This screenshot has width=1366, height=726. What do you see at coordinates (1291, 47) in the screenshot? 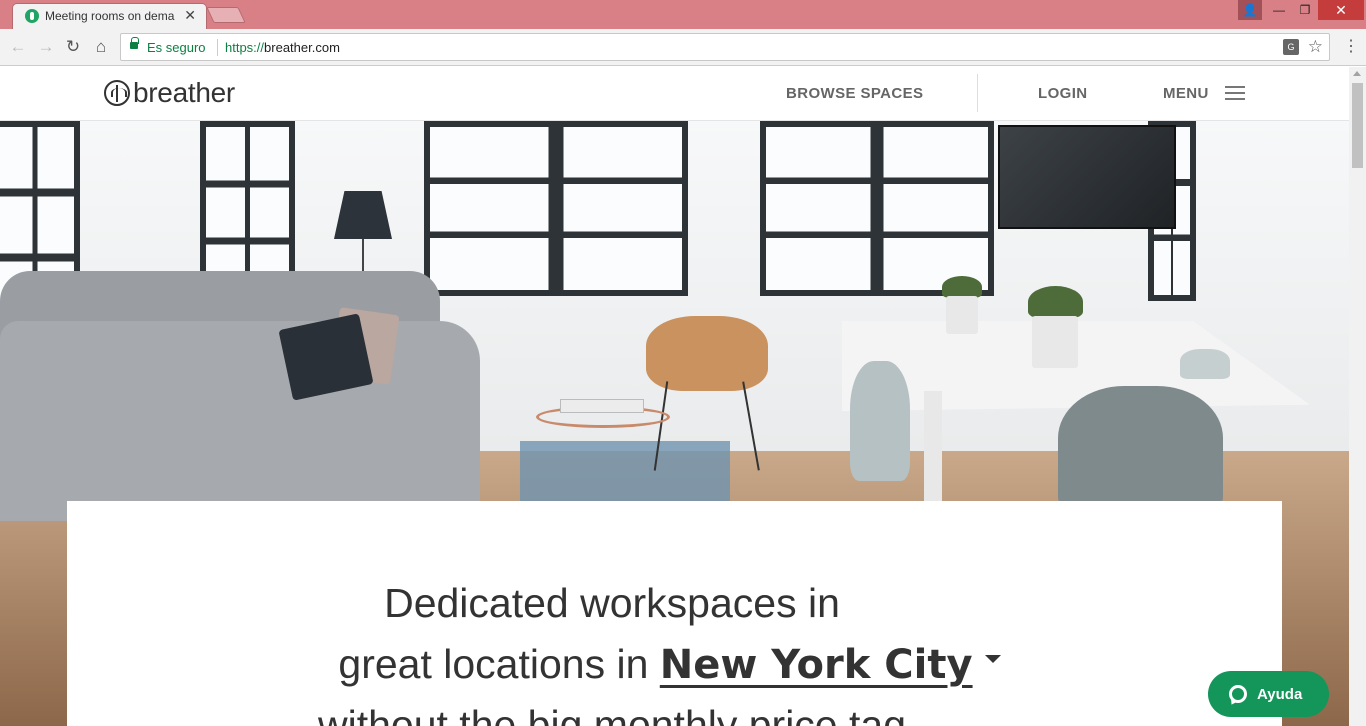
I see `translate-icon: G` at bounding box center [1291, 47].